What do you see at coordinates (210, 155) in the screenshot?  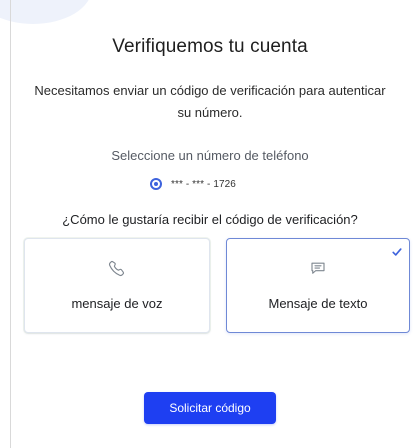 I see `phone-select-label: Seleccione un número de teléfono` at bounding box center [210, 155].